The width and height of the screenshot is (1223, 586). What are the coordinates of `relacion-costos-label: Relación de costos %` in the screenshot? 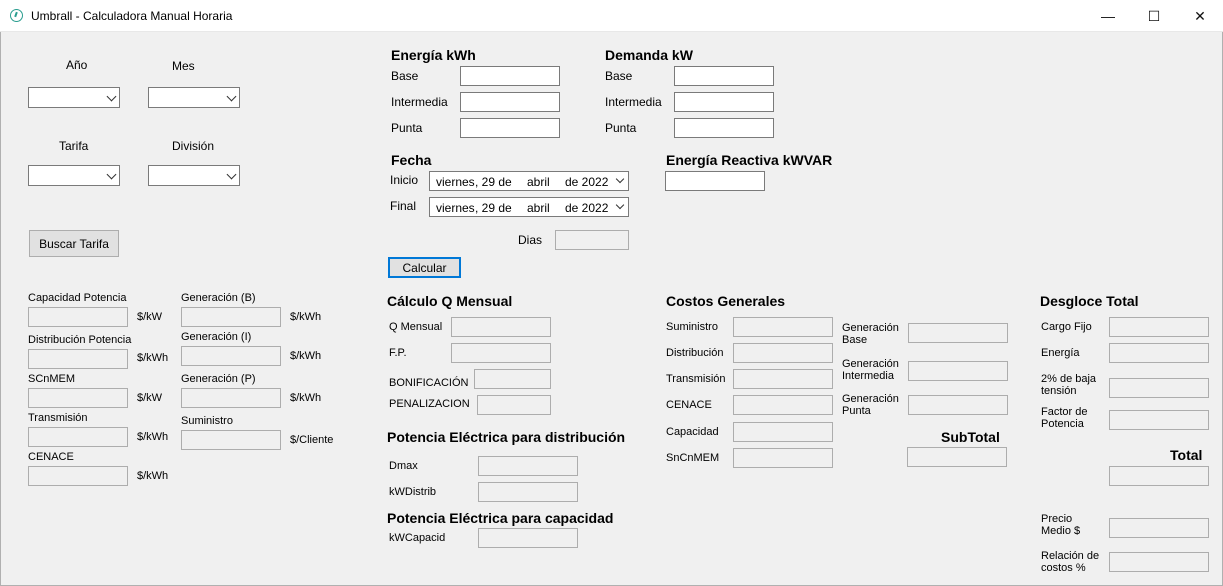 It's located at (1070, 562).